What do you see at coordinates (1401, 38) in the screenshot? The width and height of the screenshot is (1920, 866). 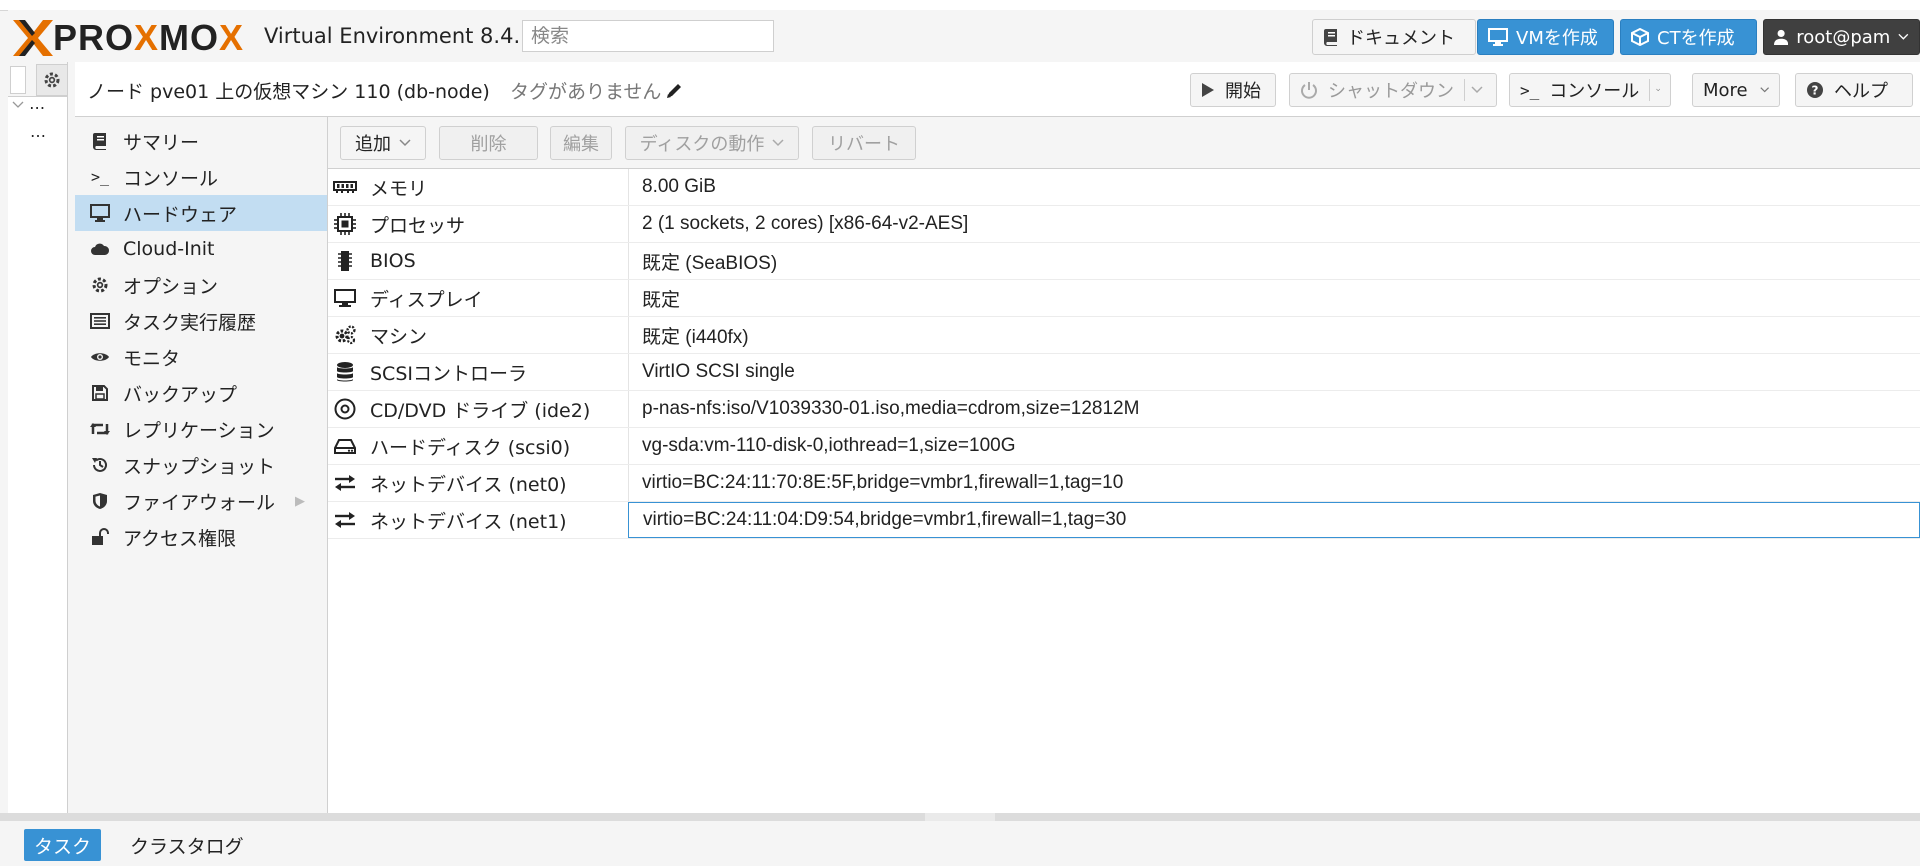 I see `documentation-label: ドキュメント` at bounding box center [1401, 38].